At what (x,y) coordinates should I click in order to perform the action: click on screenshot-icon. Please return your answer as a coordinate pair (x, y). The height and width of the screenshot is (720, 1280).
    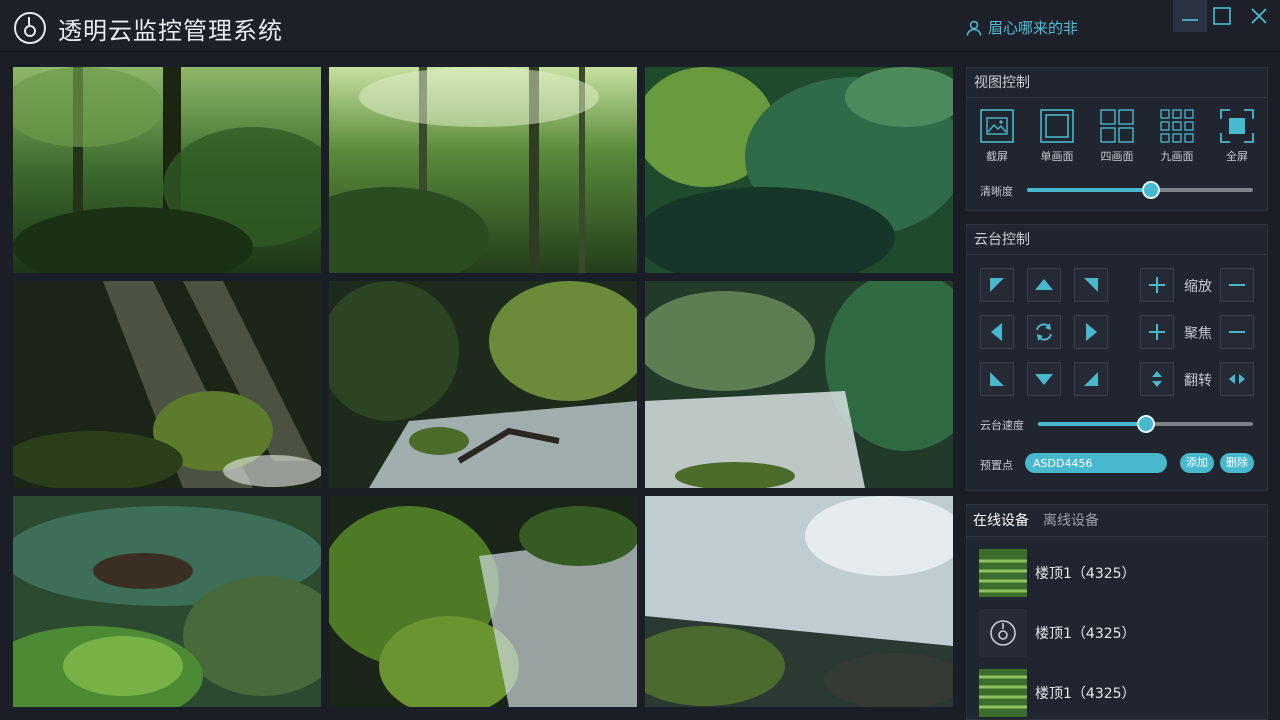
    Looking at the image, I should click on (997, 126).